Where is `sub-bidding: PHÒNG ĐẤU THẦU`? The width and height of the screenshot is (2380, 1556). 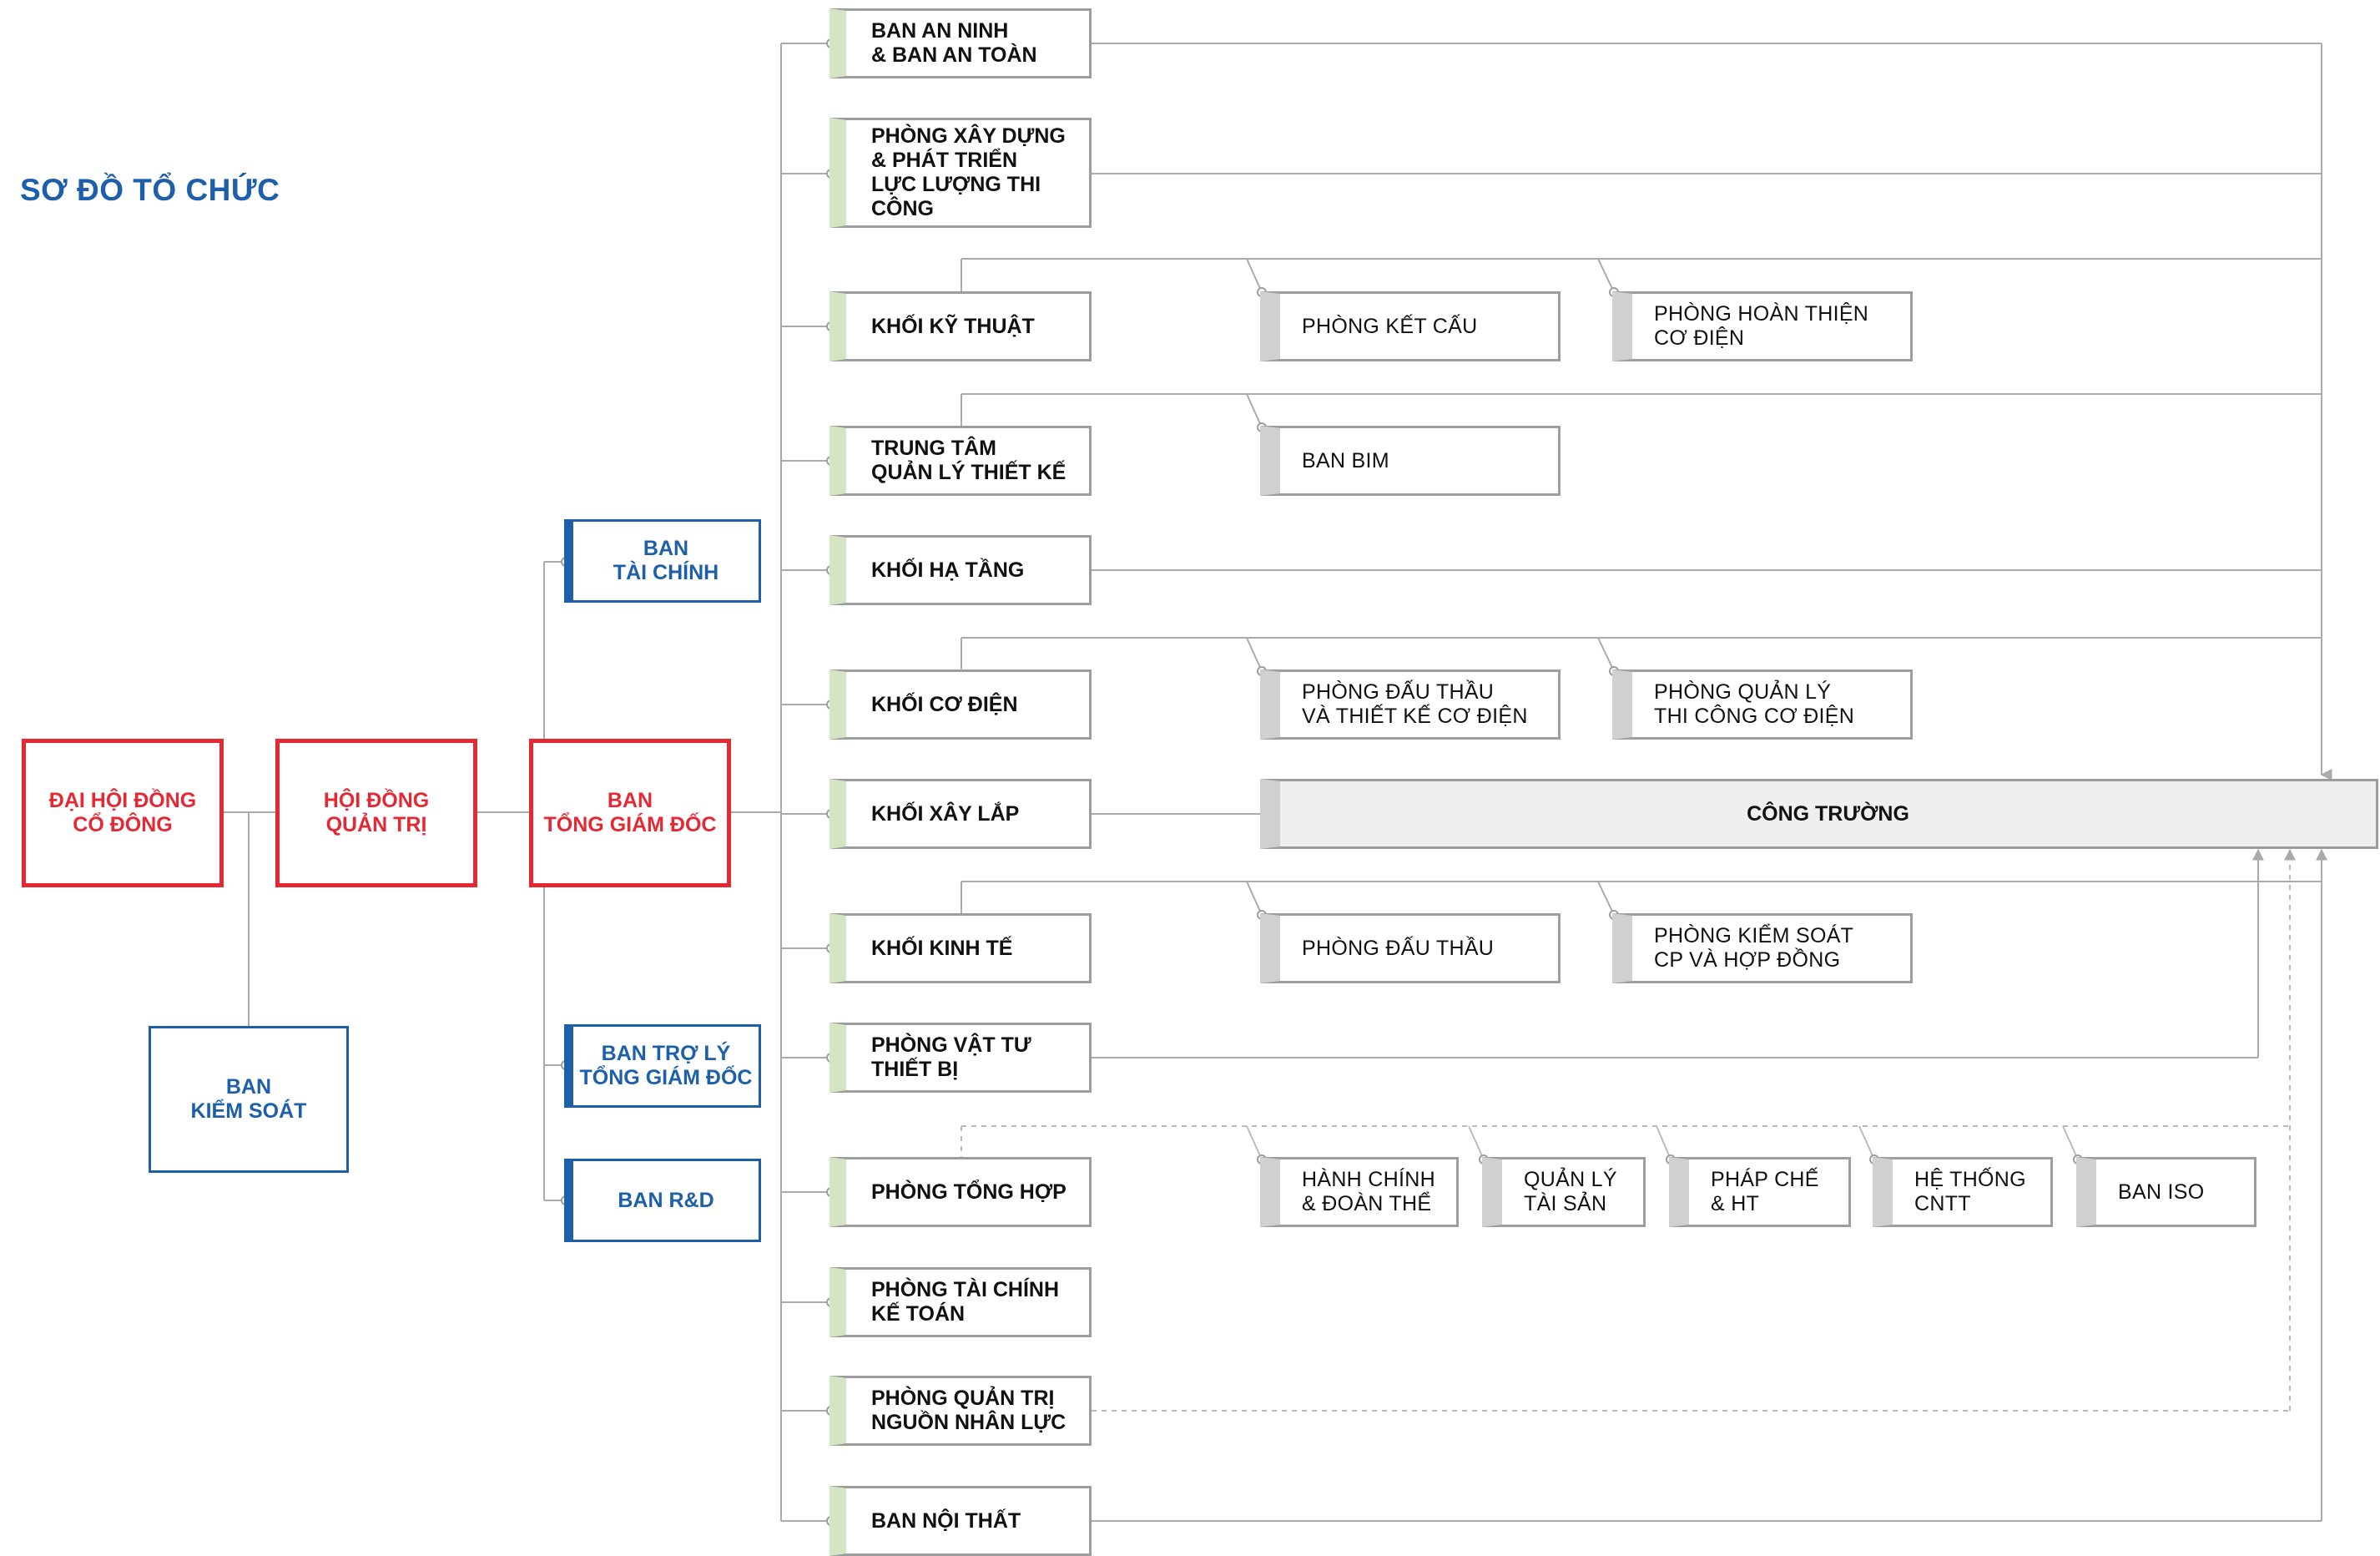 sub-bidding: PHÒNG ĐẤU THẦU is located at coordinates (1410, 948).